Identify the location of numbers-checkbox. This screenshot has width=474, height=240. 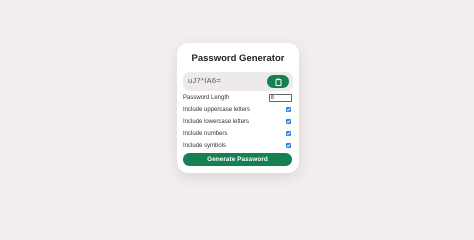
(288, 133).